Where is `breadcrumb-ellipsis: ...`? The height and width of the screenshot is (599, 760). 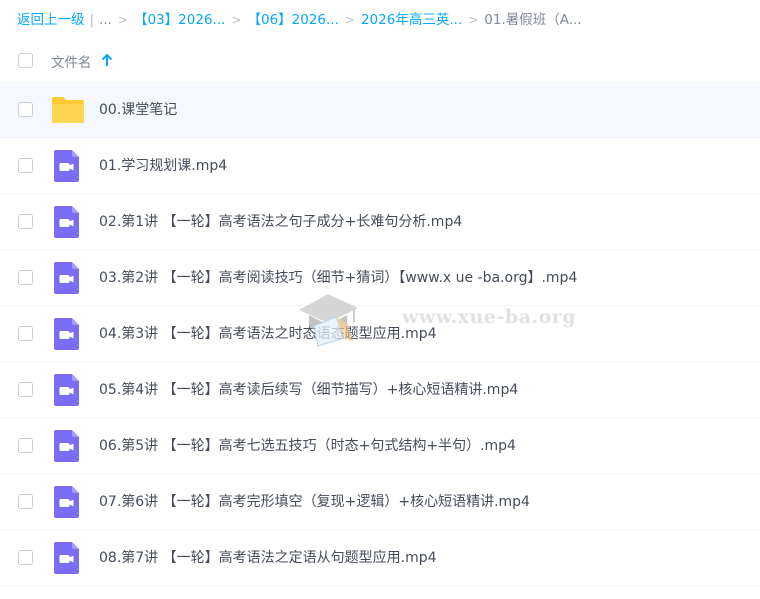 breadcrumb-ellipsis: ... is located at coordinates (105, 20).